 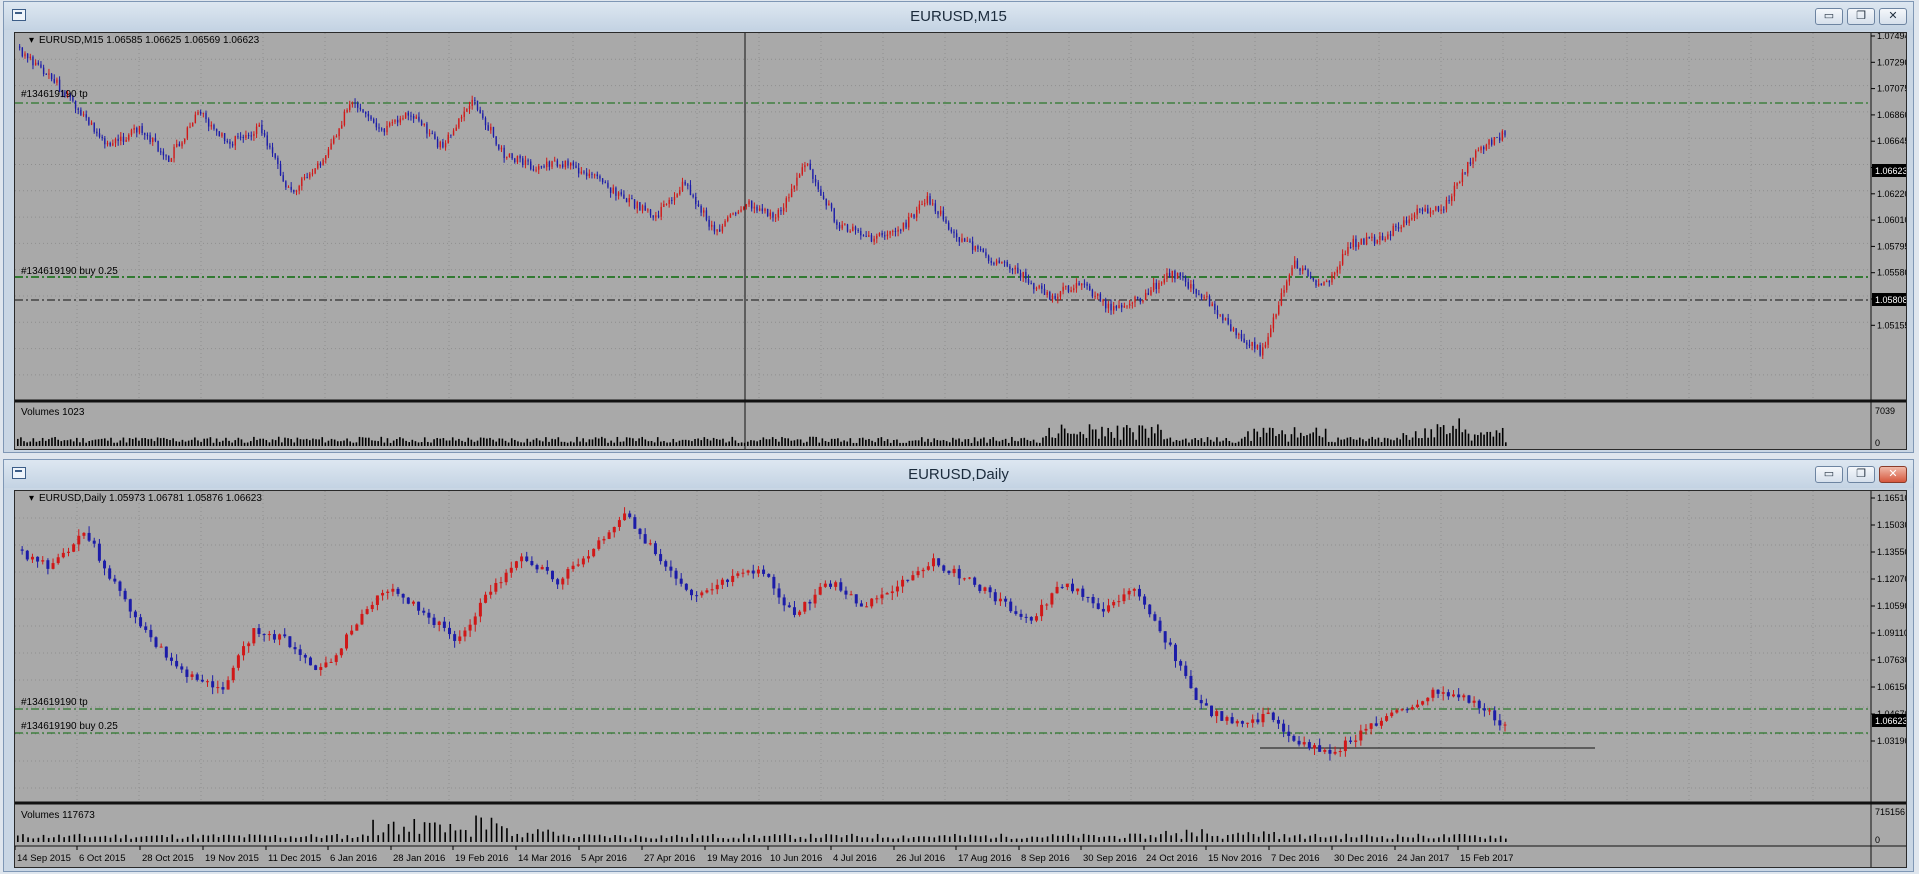 I want to click on current-price: 1.06623, so click(x=1890, y=721).